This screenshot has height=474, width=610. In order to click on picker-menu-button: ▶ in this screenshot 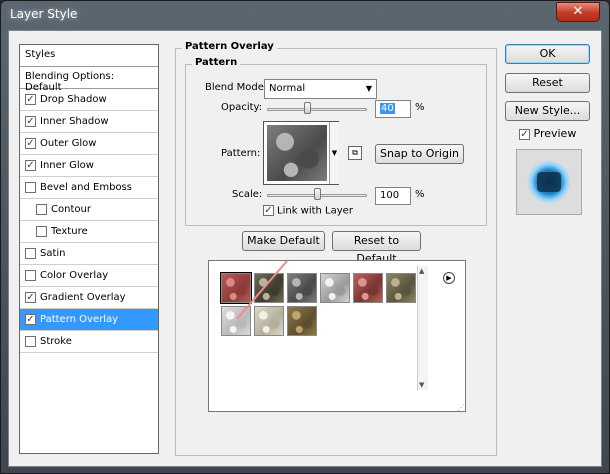, I will do `click(449, 278)`.